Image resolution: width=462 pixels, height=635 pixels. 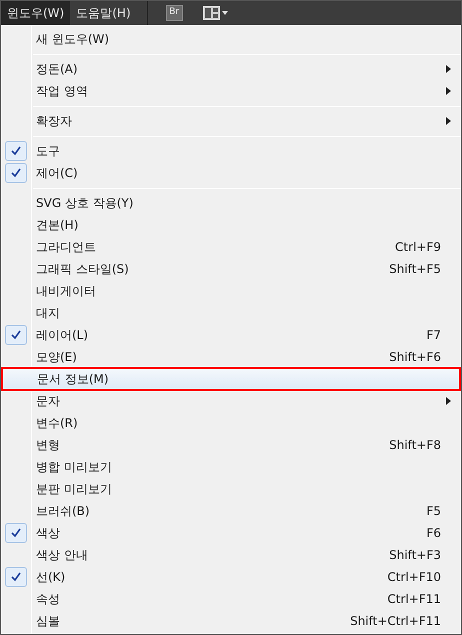 What do you see at coordinates (433, 335) in the screenshot?
I see `shortcut-label: F7` at bounding box center [433, 335].